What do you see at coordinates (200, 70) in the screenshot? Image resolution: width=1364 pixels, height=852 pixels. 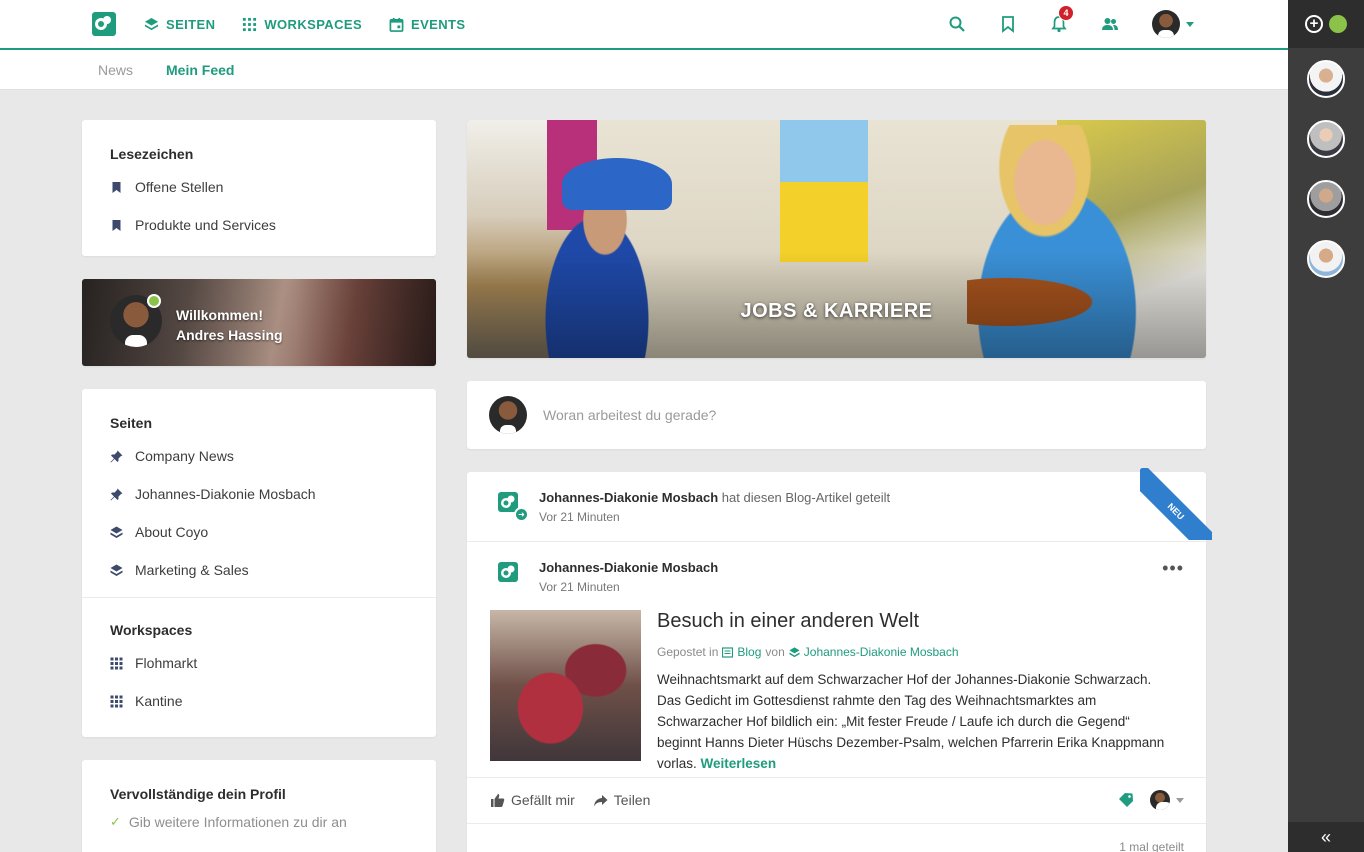 I see `tab-mein-feed: Mein Feed` at bounding box center [200, 70].